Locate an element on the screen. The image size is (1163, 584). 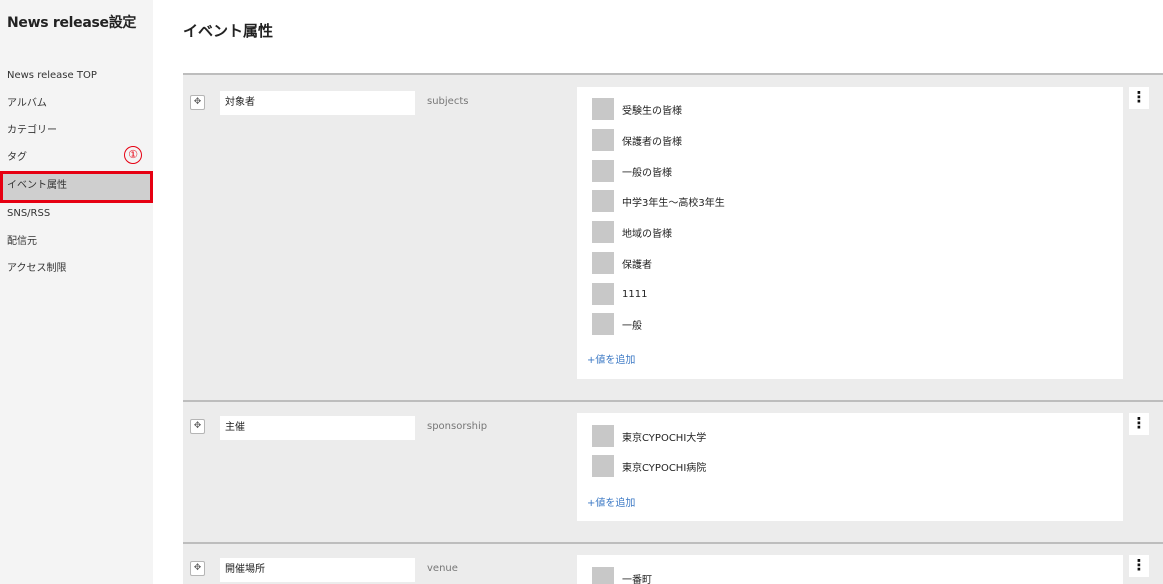
attribute-key: venue is located at coordinates (442, 568).